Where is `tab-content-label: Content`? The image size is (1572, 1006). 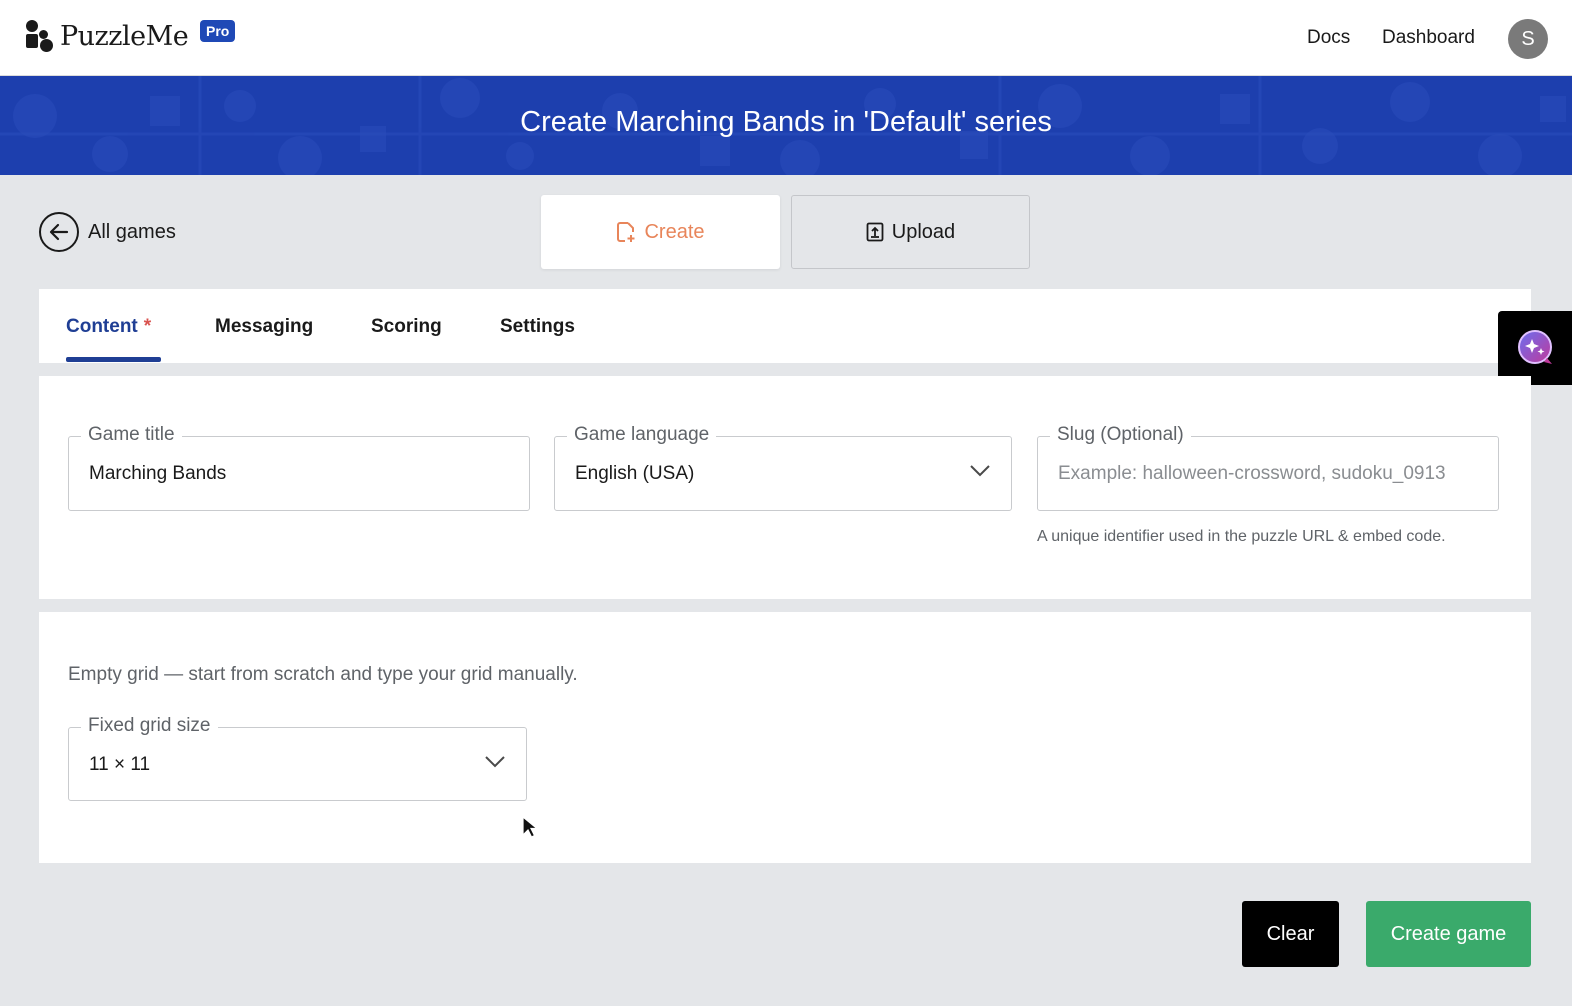 tab-content-label: Content is located at coordinates (102, 326).